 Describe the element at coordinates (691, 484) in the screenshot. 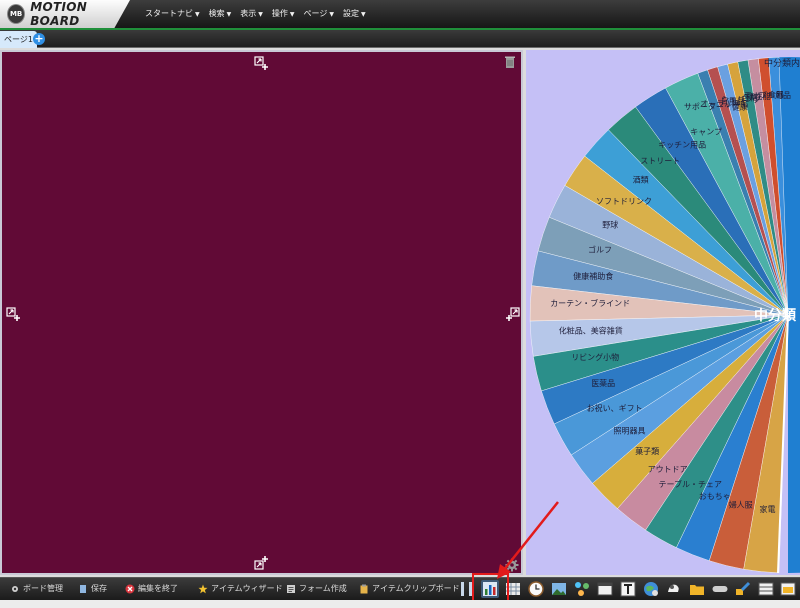

I see `pie-slice-label: テーブル・チェア` at that location.